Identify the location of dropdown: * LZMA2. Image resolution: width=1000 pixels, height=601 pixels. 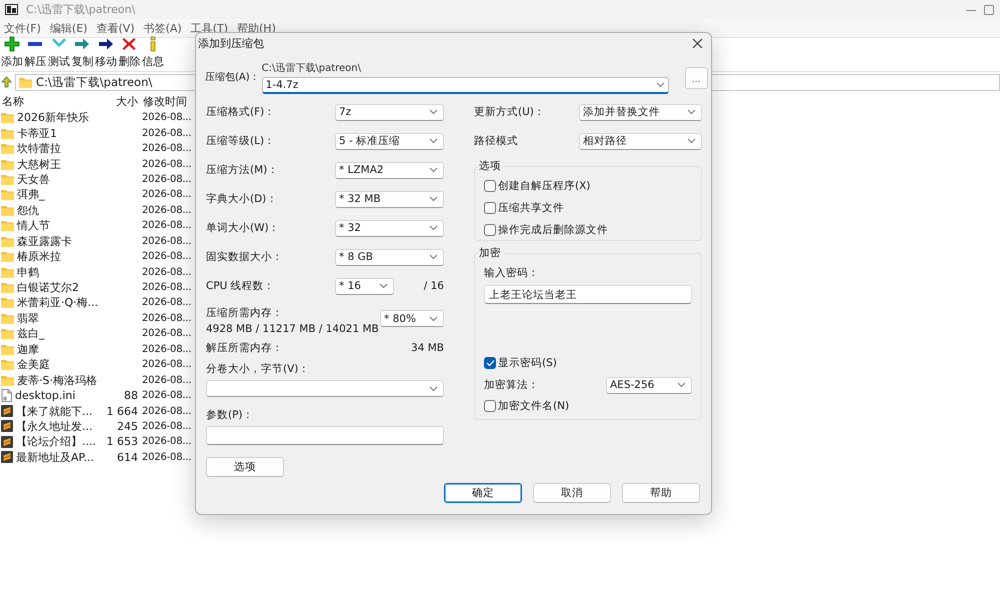
(389, 170).